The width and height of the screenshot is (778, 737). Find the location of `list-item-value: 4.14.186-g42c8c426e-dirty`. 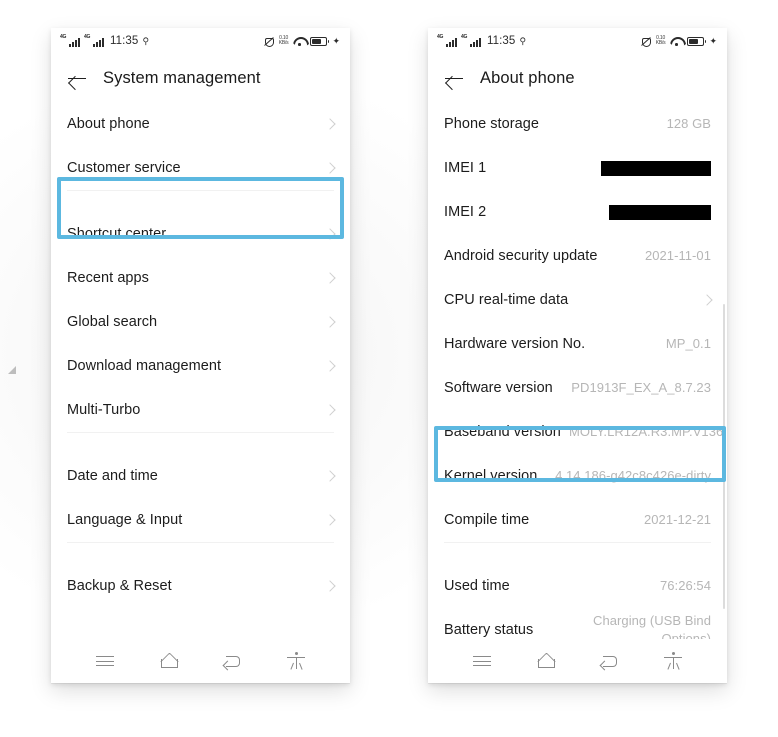

list-item-value: 4.14.186-g42c8c426e-dirty is located at coordinates (633, 476).